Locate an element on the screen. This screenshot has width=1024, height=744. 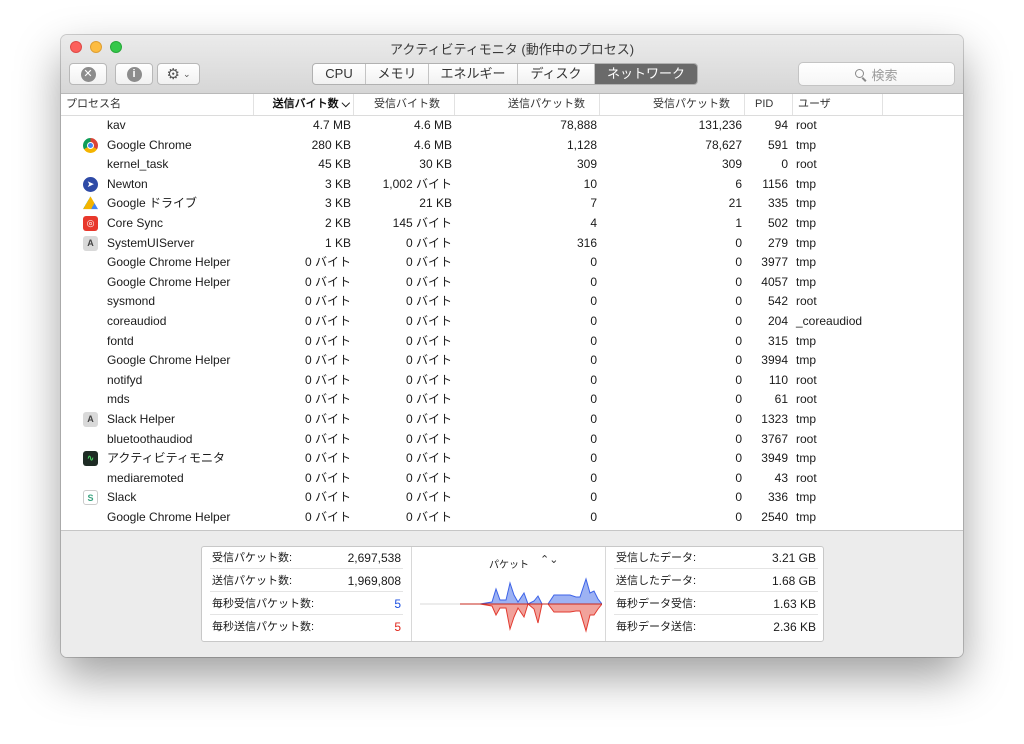
pid-cell: 315 is located at coordinates (777, 340).